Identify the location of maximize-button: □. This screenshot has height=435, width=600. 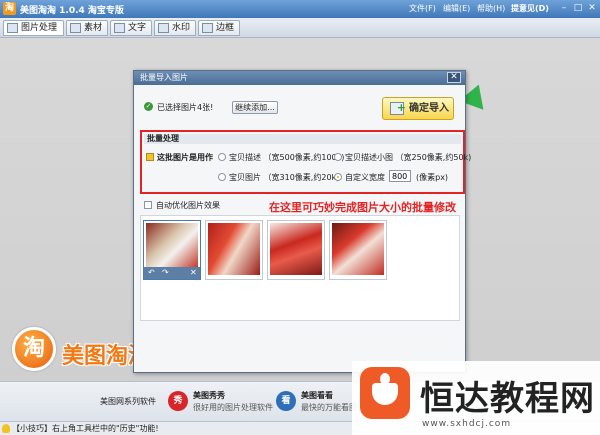
(578, 8).